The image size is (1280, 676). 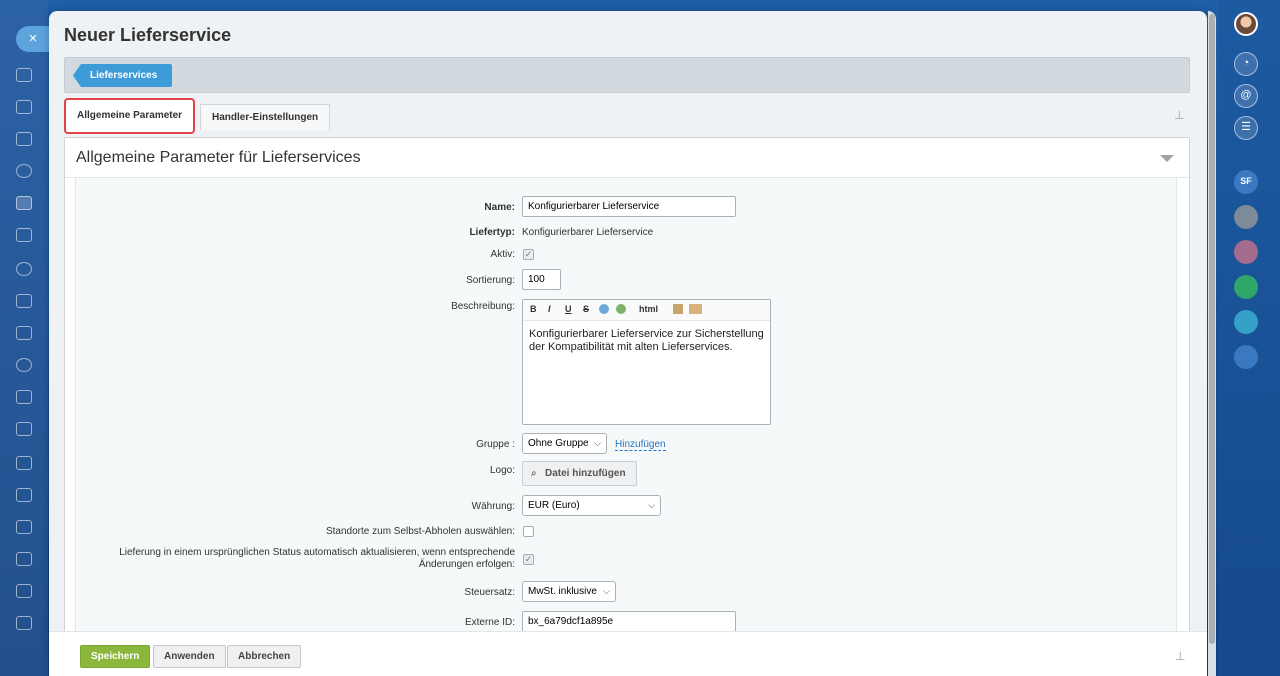 What do you see at coordinates (579, 473) in the screenshot?
I see `add-file-button: ⌕ Datei hinzufügen` at bounding box center [579, 473].